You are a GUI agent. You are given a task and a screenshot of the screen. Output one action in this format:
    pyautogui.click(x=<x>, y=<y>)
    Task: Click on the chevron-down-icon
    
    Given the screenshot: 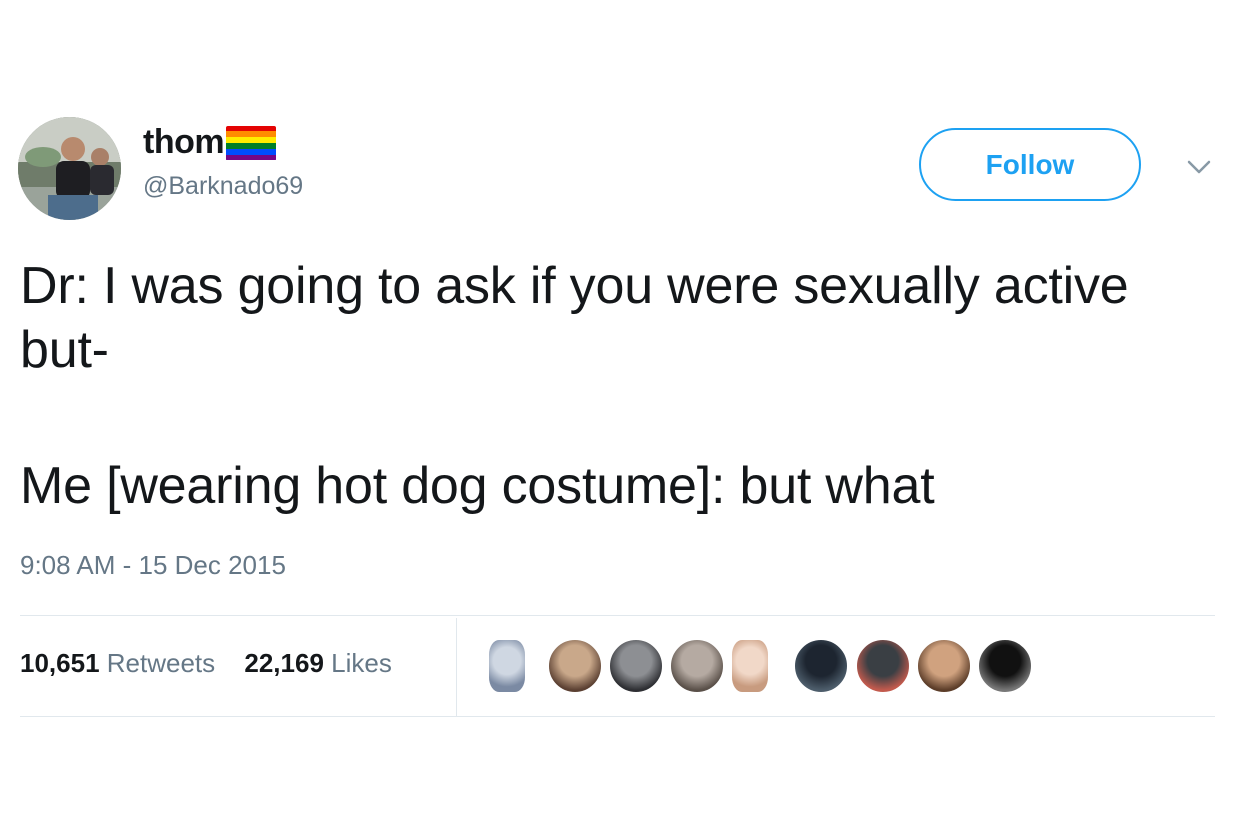 What is the action you would take?
    pyautogui.click(x=1199, y=167)
    